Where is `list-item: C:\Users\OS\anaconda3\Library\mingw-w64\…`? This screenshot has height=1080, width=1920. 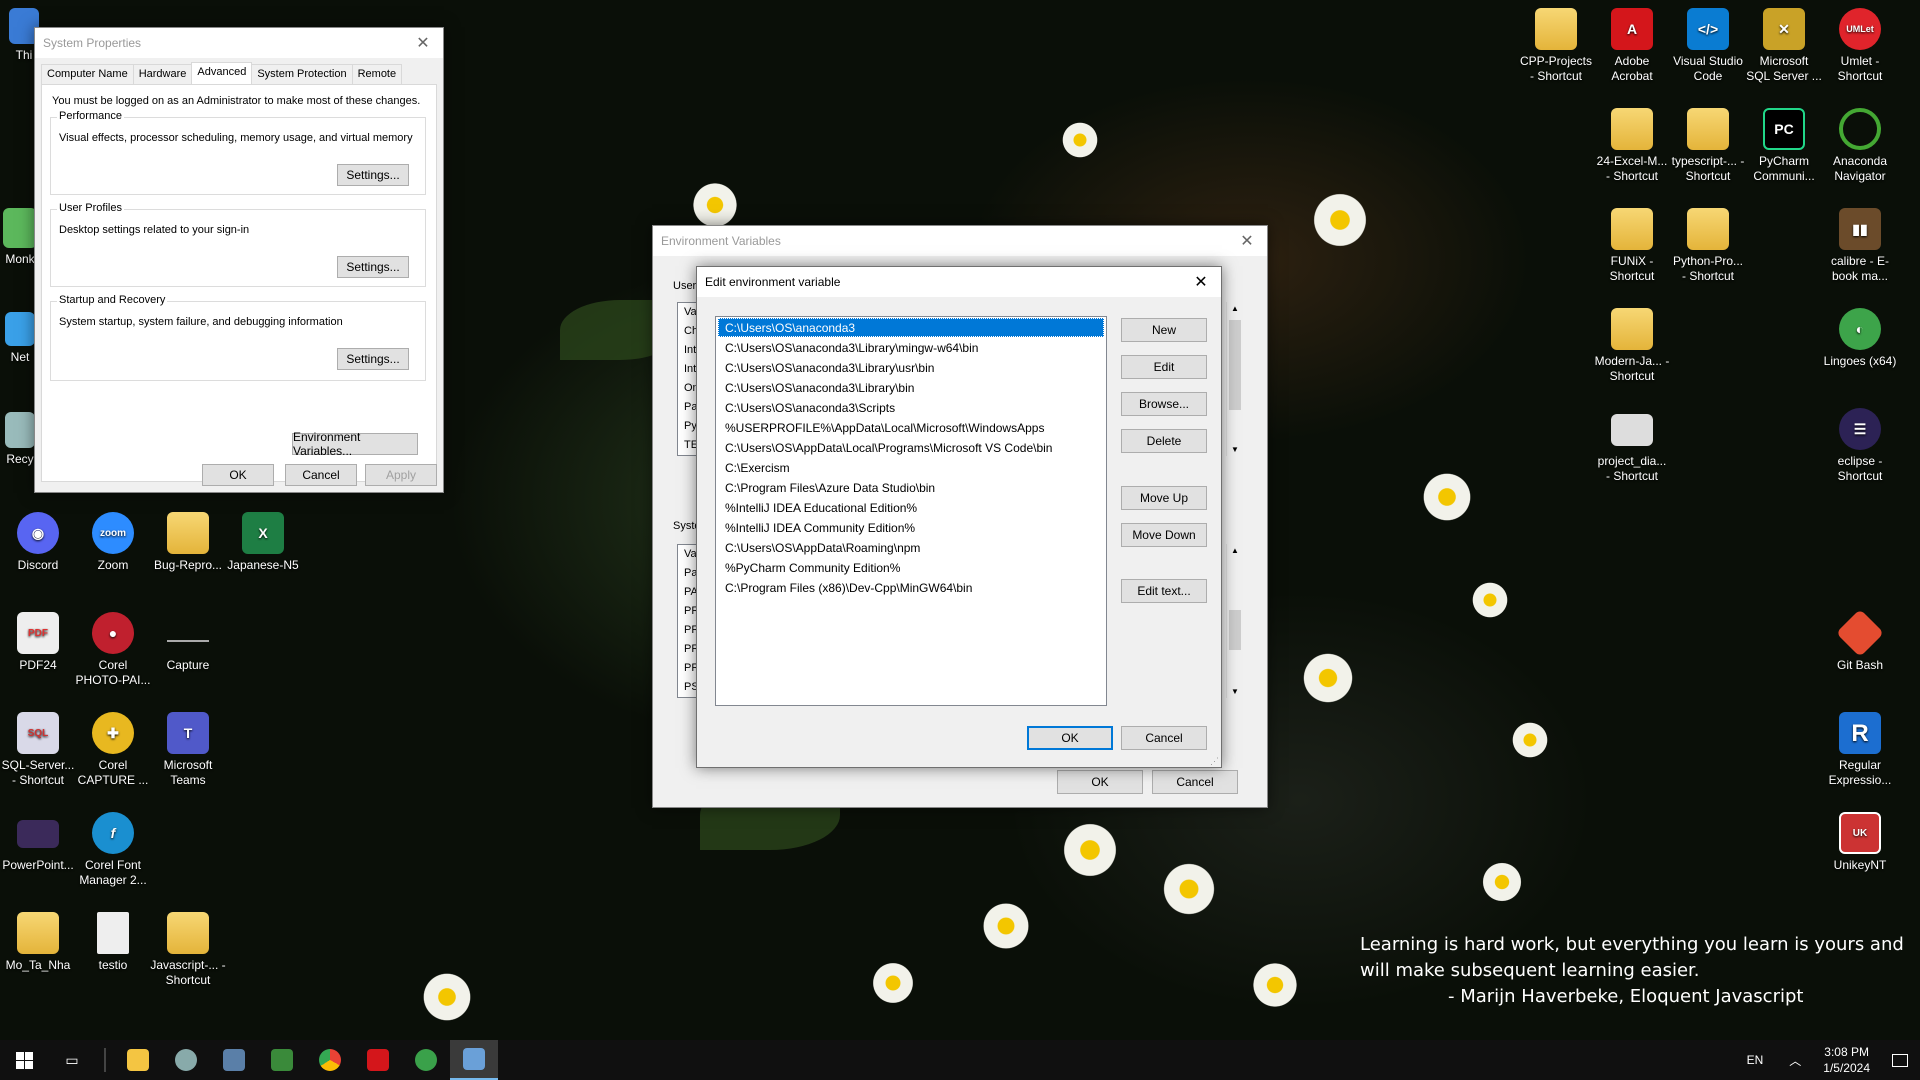 list-item: C:\Users\OS\anaconda3\Library\mingw-w64\… is located at coordinates (911, 347).